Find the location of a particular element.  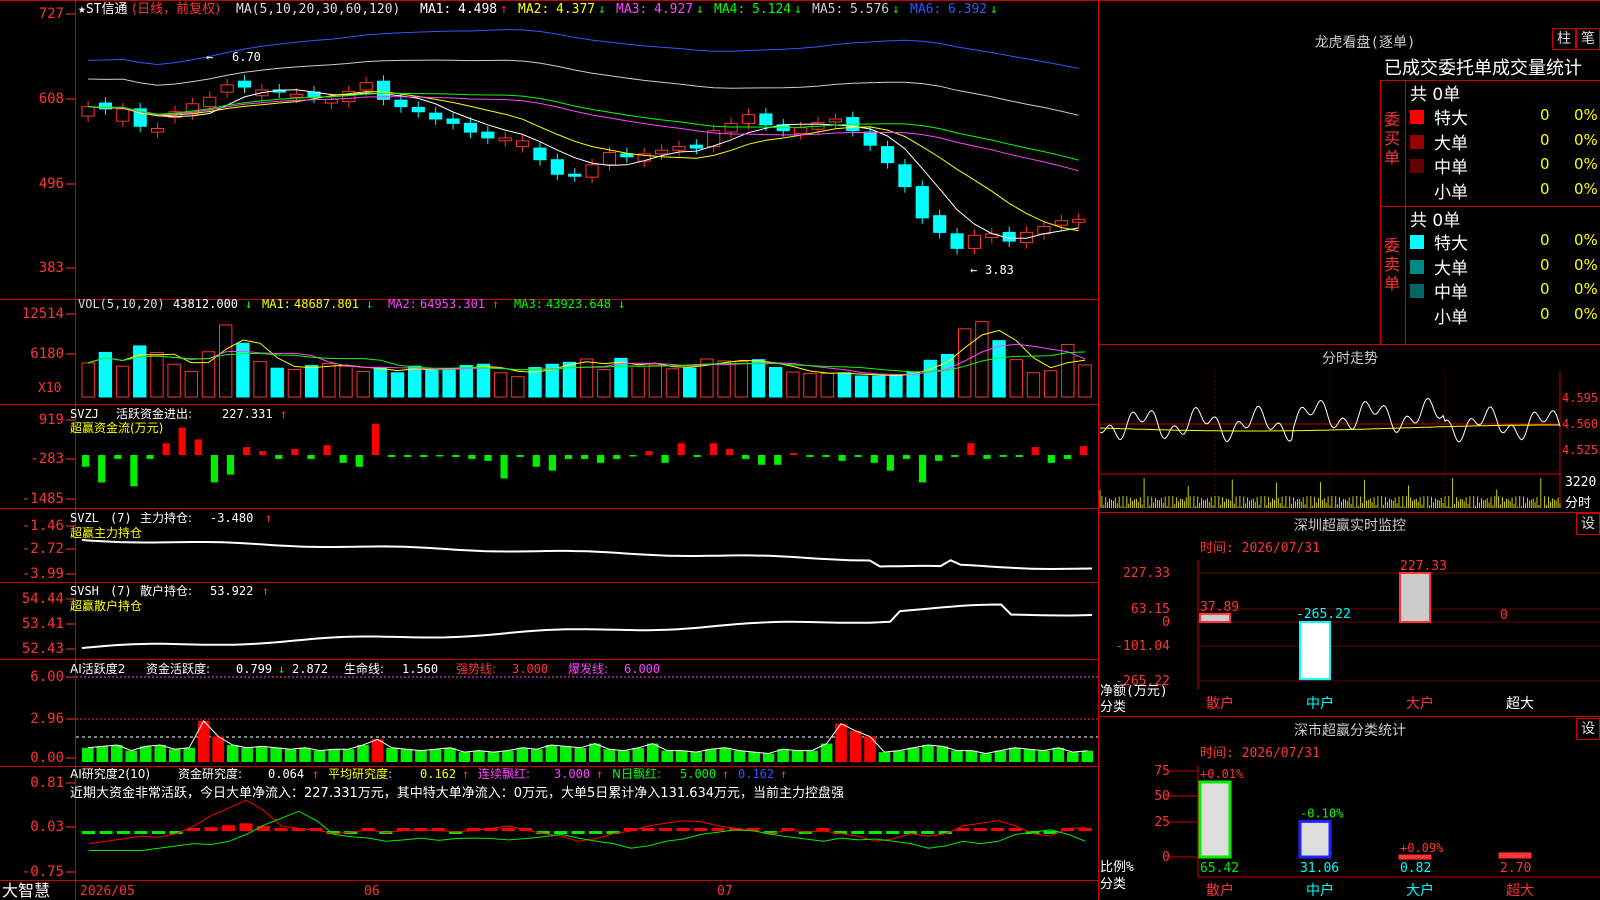

svsh-sub: 超赢散户持仓 is located at coordinates (106, 605).